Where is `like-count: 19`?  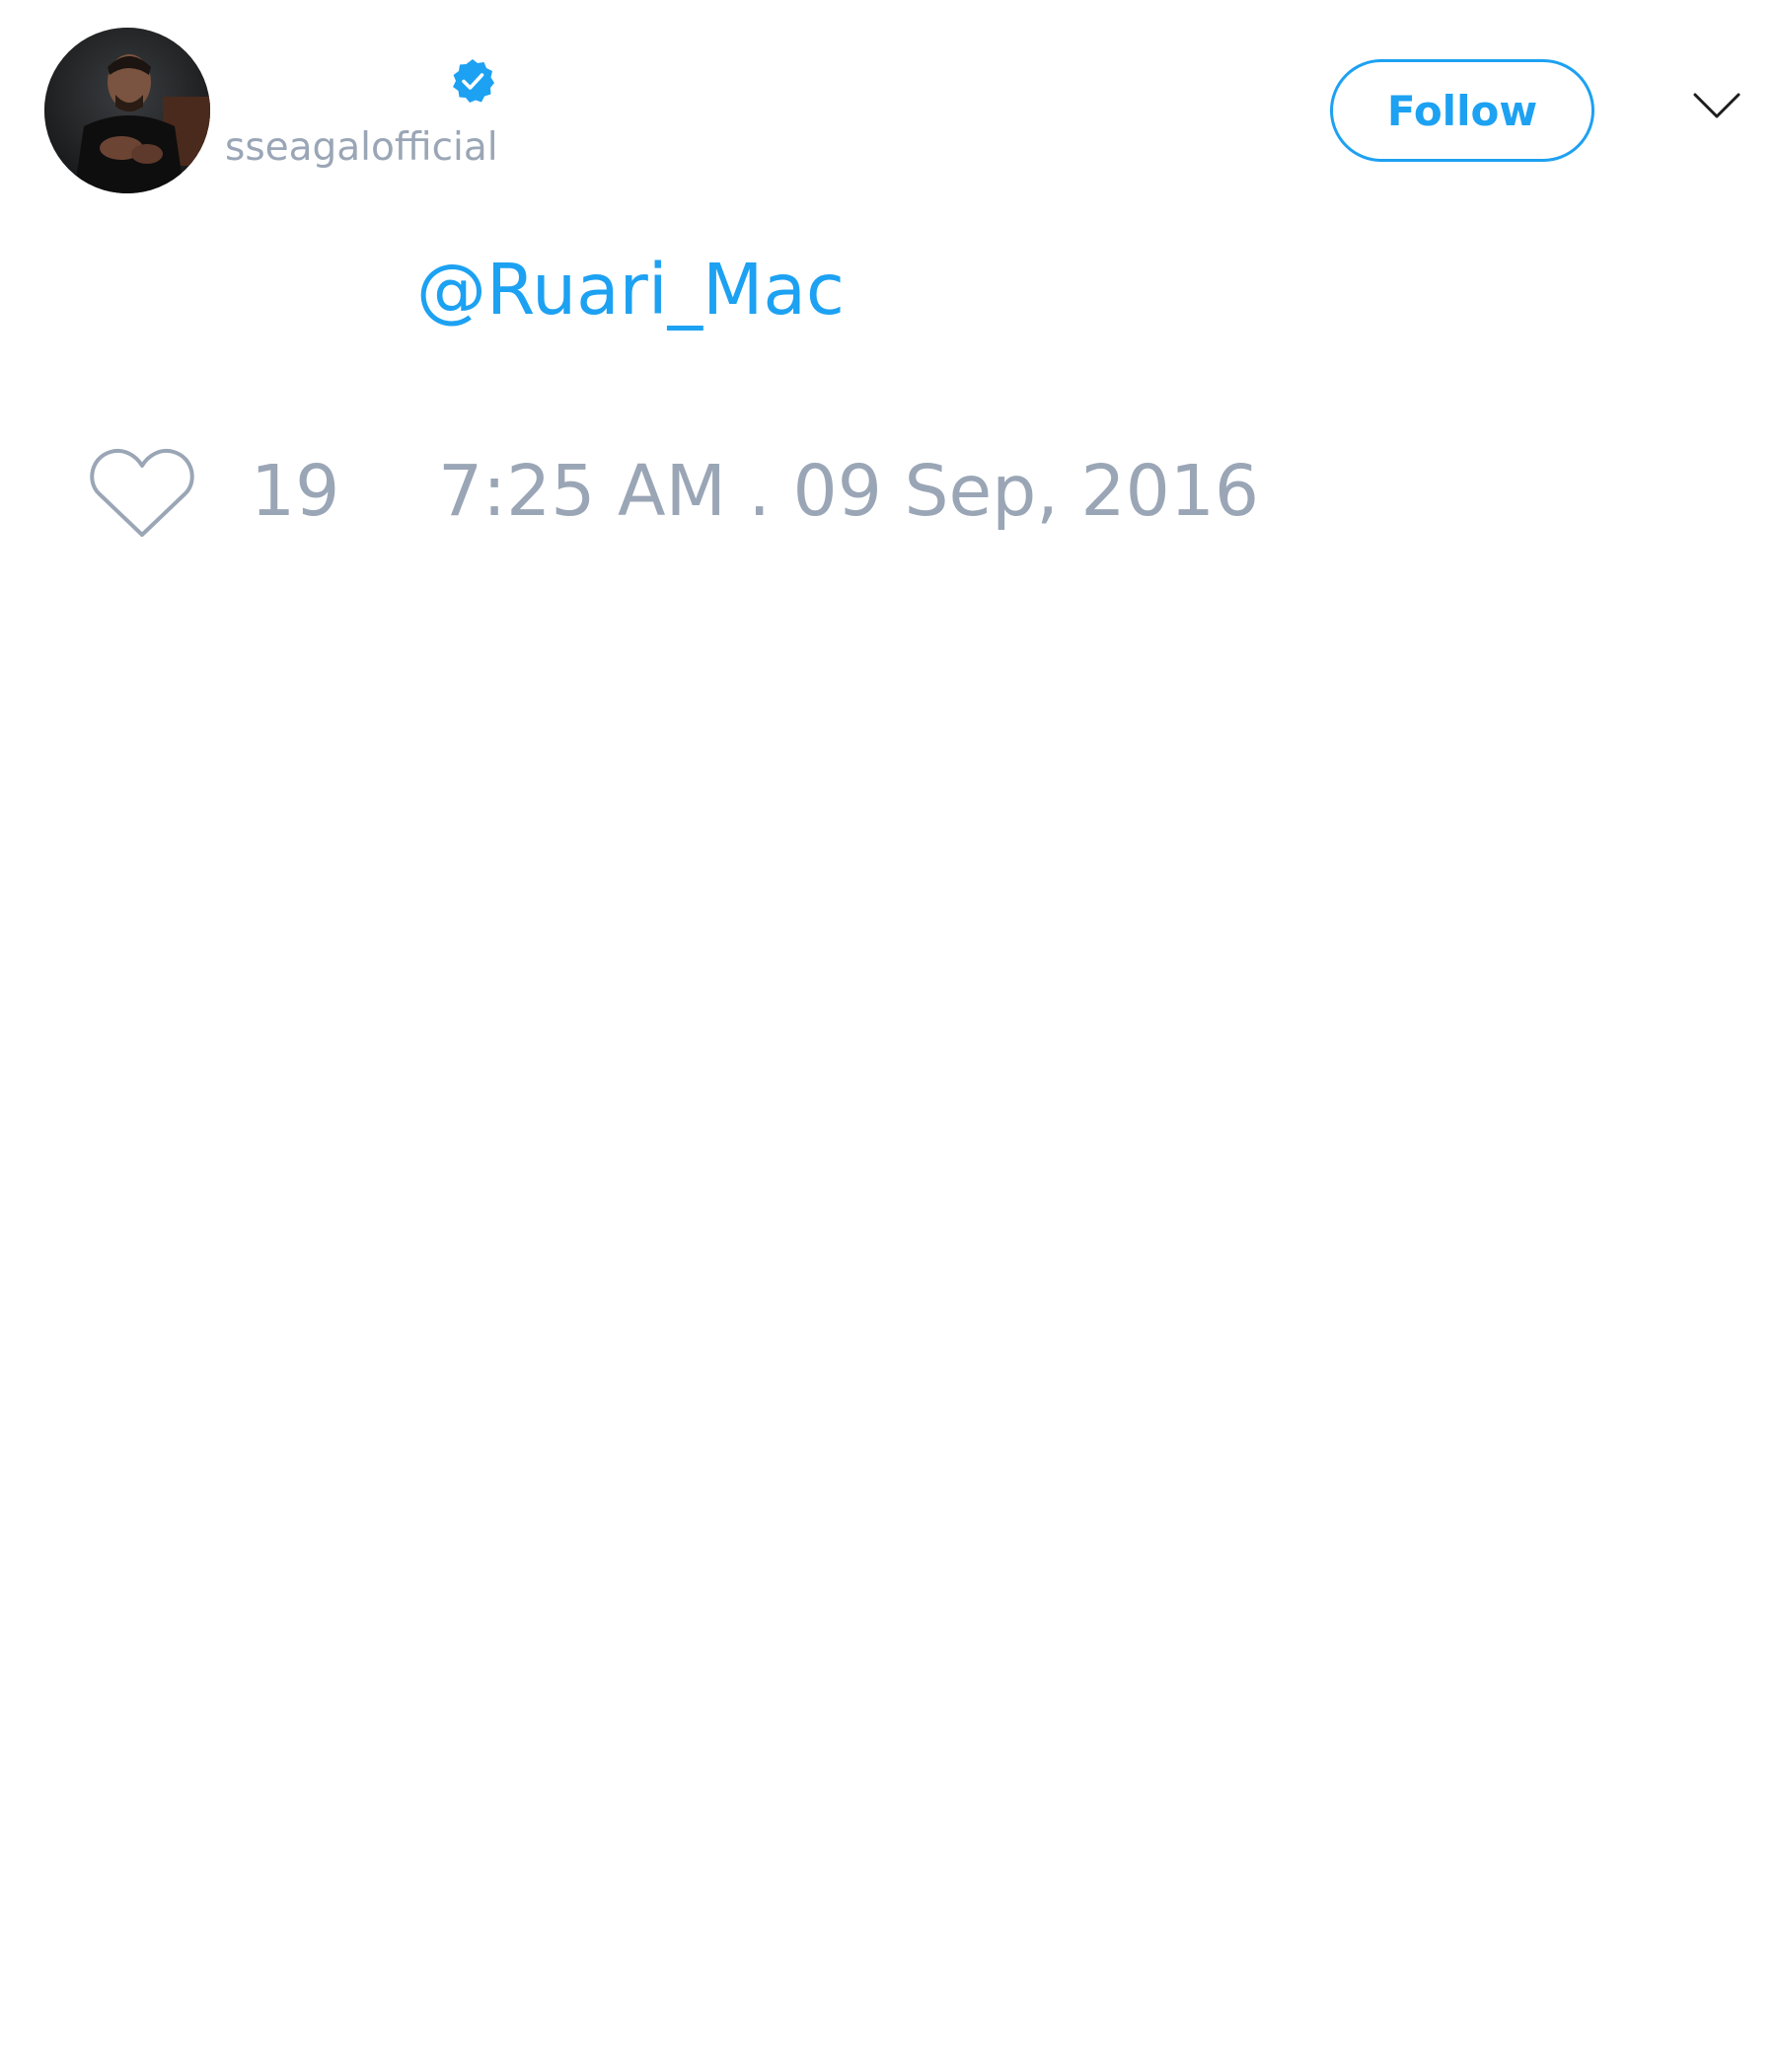
like-count: 19 is located at coordinates (296, 491).